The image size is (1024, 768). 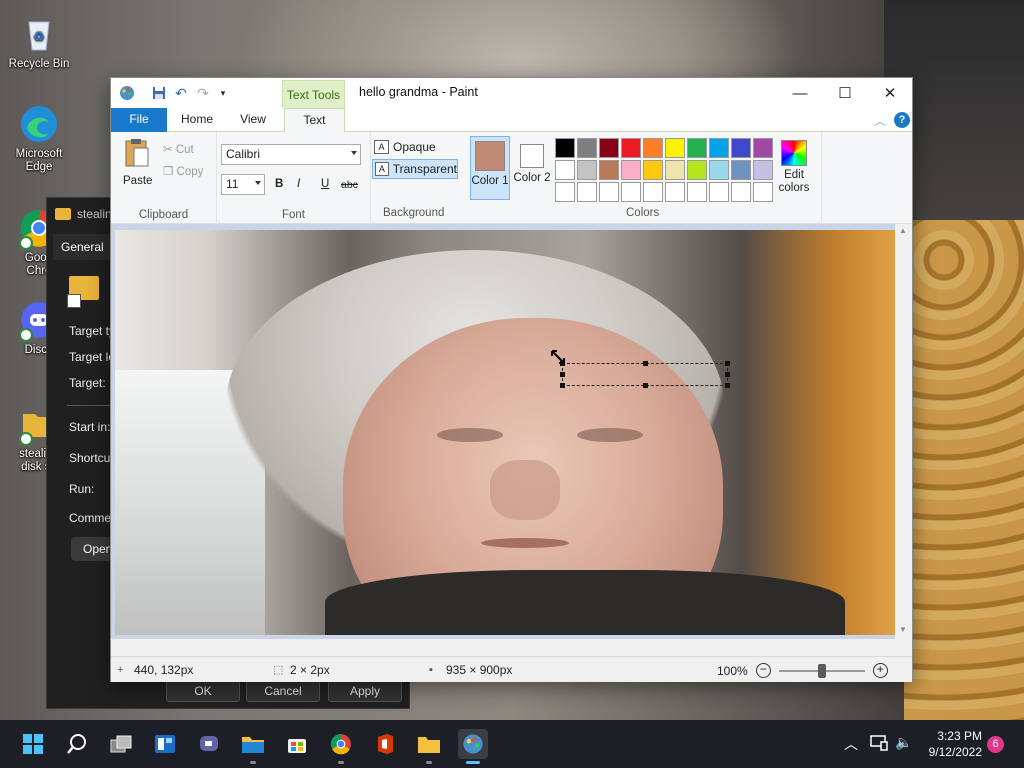 I want to click on zoom-out-button: −, so click(x=763, y=670).